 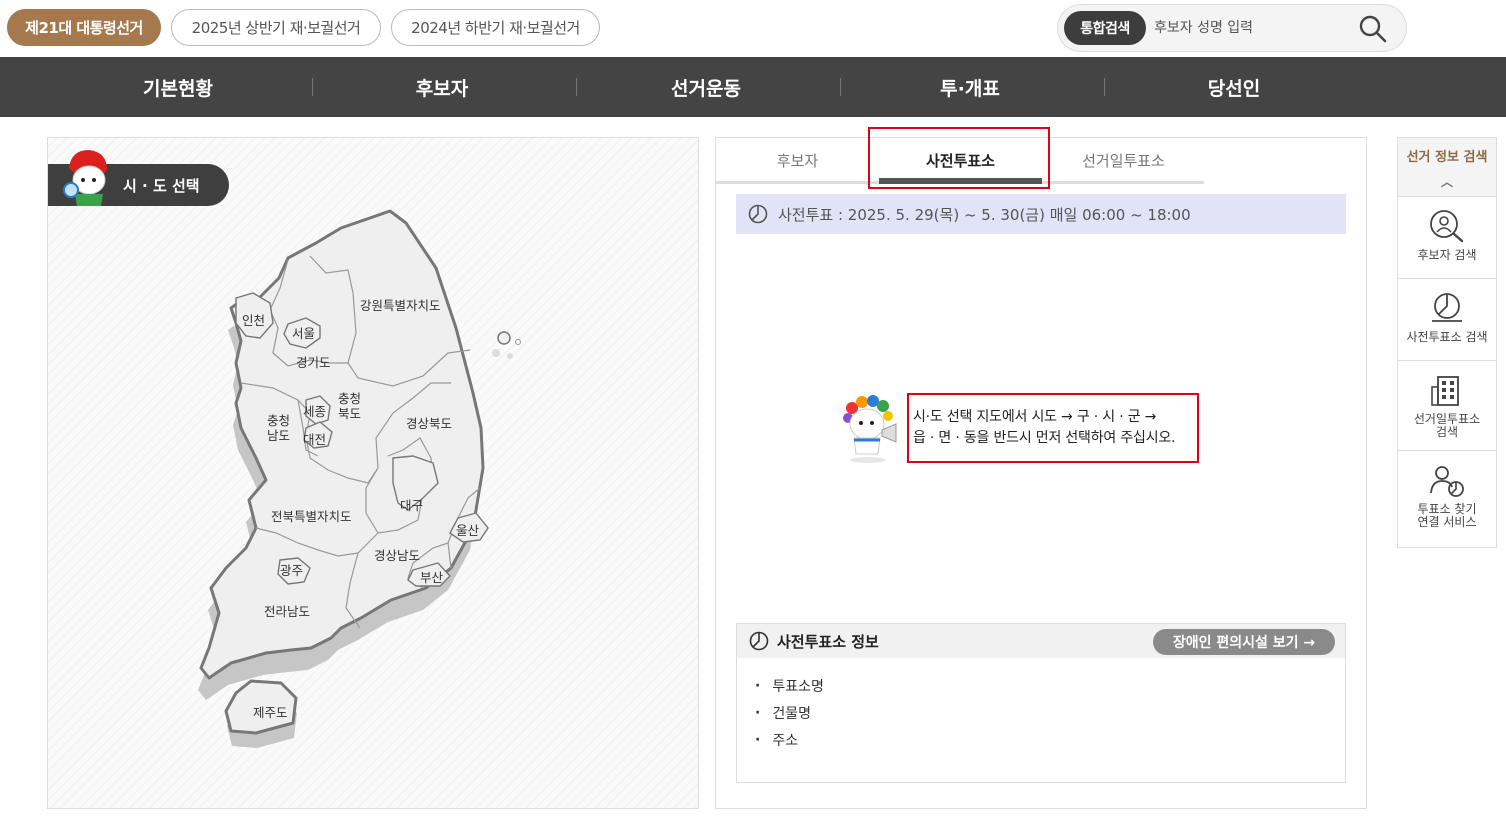 What do you see at coordinates (314, 439) in the screenshot?
I see `region-daejeon: 대전` at bounding box center [314, 439].